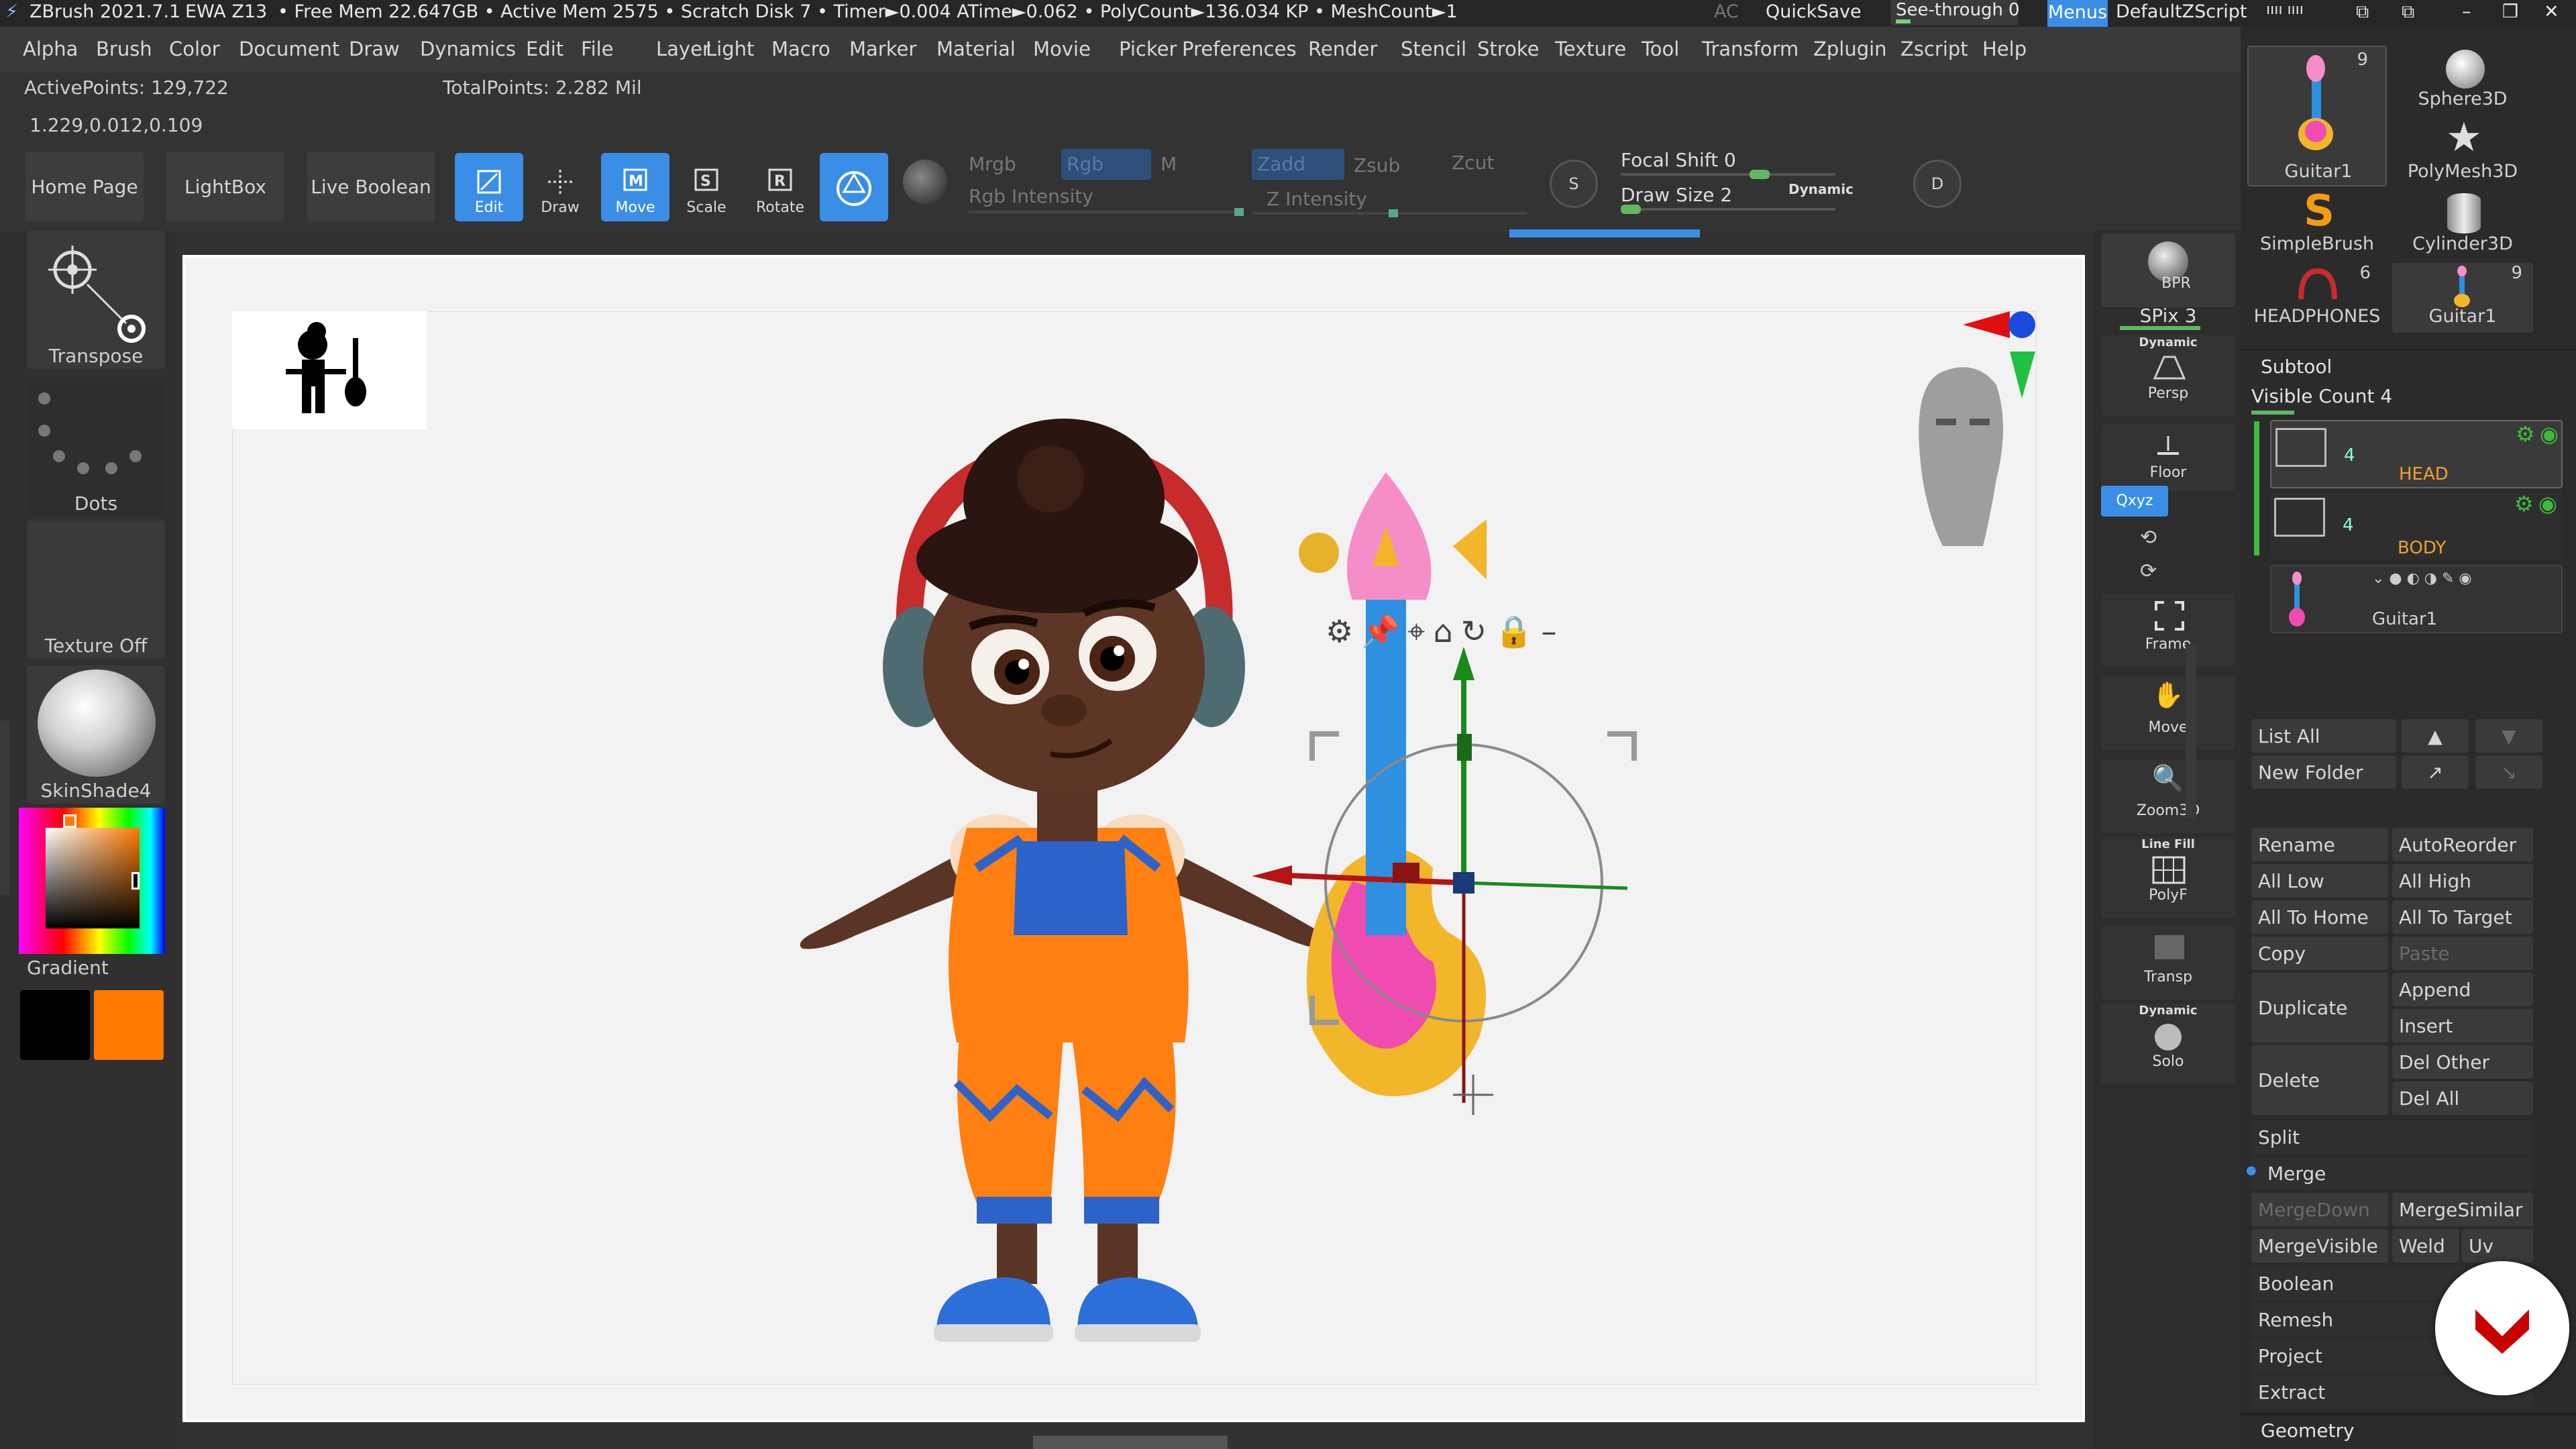 This screenshot has width=2576, height=1449. Describe the element at coordinates (2319, 953) in the screenshot. I see `copy-button: Copy` at that location.